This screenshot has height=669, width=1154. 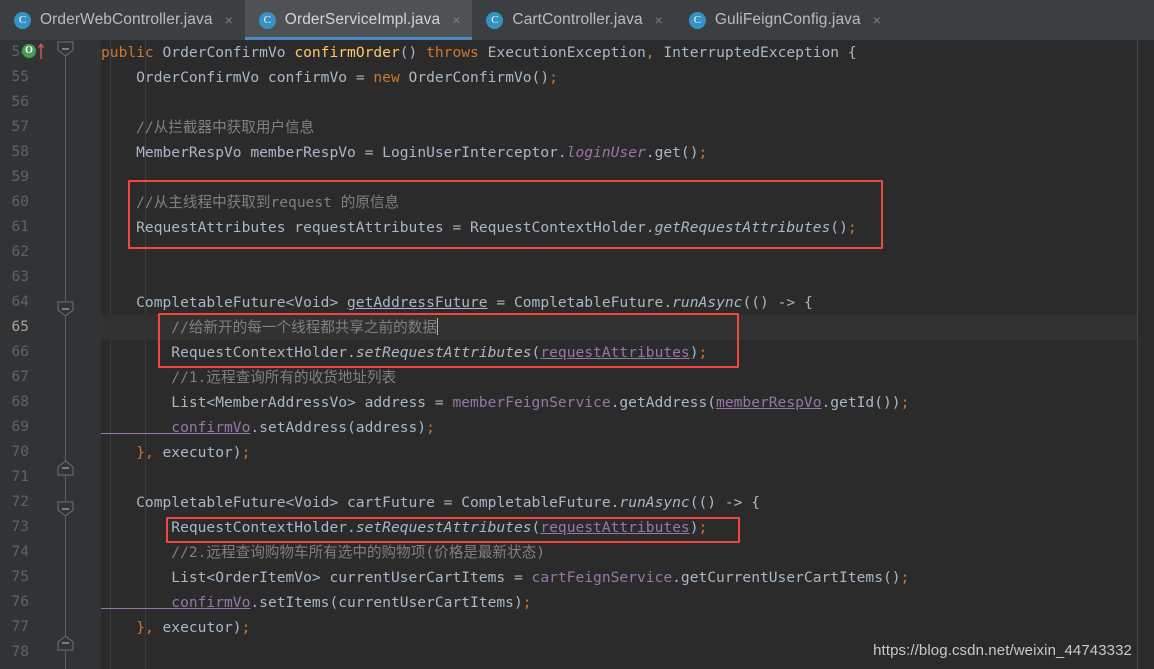 I want to click on line-number: 78, so click(x=20, y=652).